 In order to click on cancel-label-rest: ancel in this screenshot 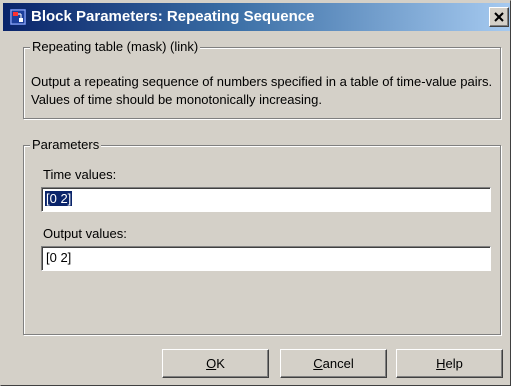, I will do `click(338, 363)`.